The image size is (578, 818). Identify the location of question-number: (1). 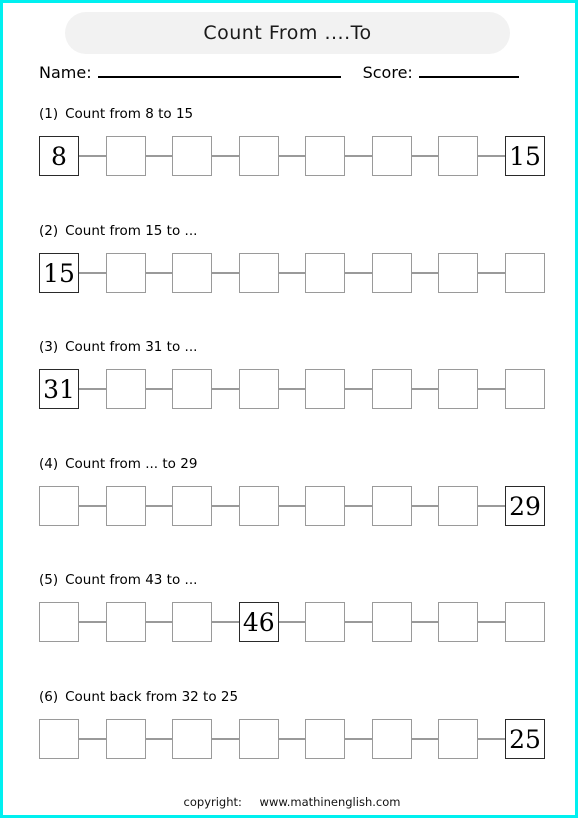
(49, 114).